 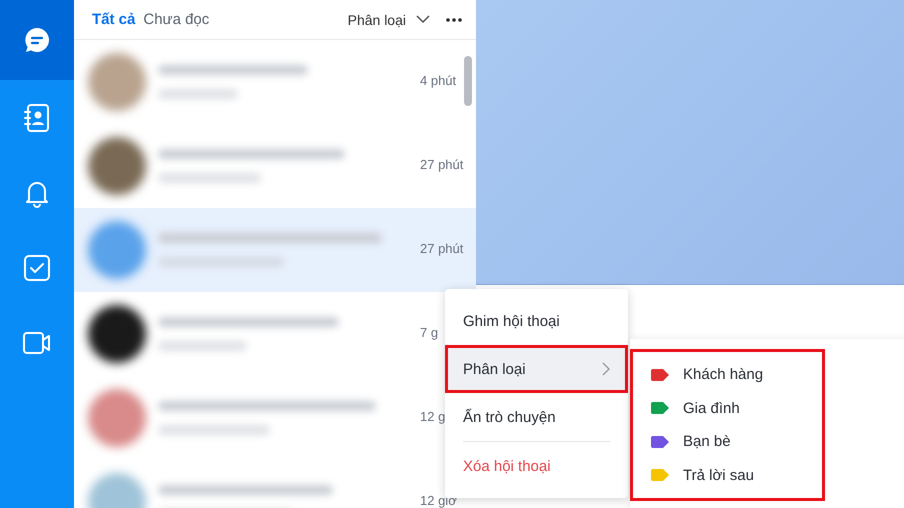 What do you see at coordinates (433, 416) in the screenshot?
I see `message-time: 12 g` at bounding box center [433, 416].